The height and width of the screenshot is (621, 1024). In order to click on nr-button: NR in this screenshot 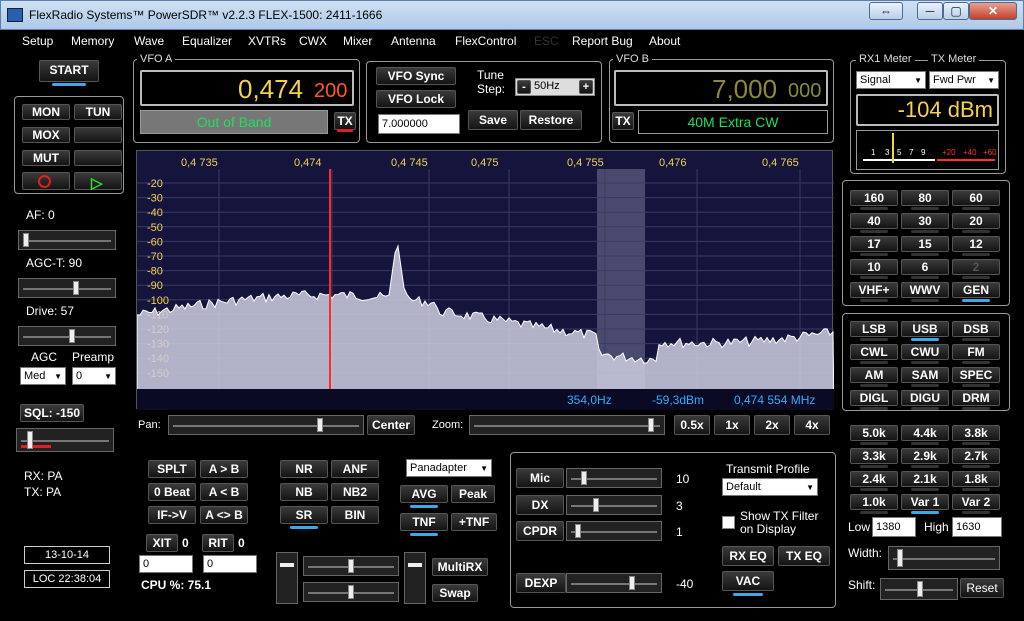, I will do `click(304, 469)`.